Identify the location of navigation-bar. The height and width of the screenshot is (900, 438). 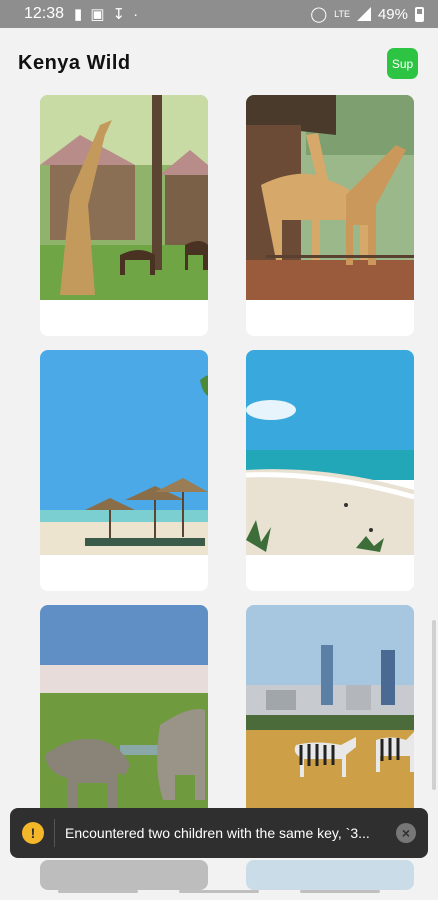
(219, 892).